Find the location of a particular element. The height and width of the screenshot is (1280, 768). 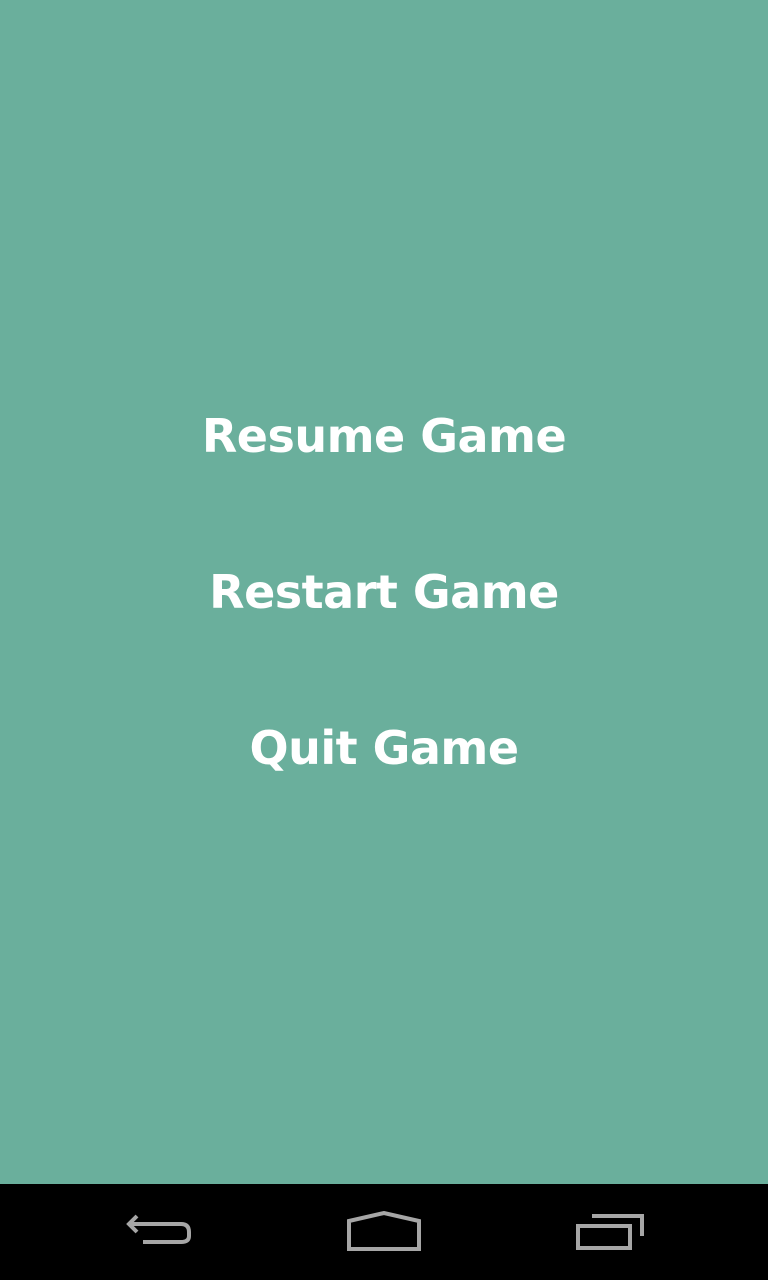

recent-apps-button is located at coordinates (610, 1232).